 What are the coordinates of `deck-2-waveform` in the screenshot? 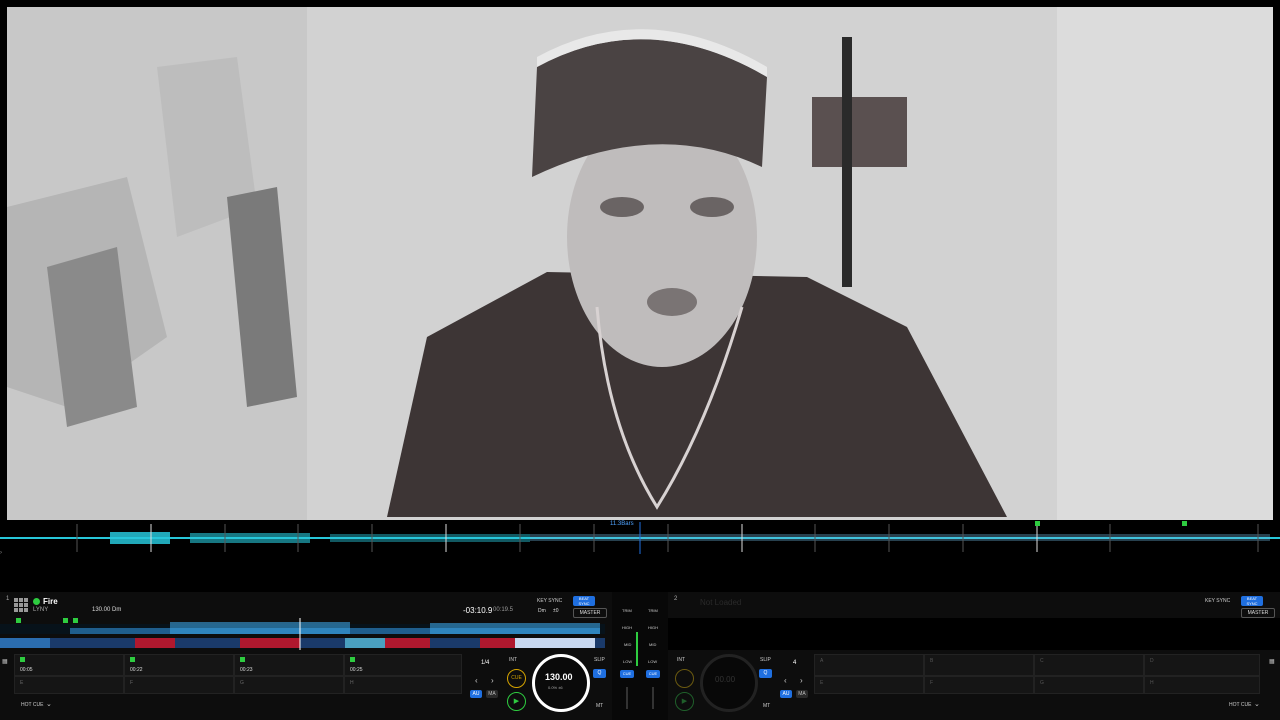 It's located at (974, 634).